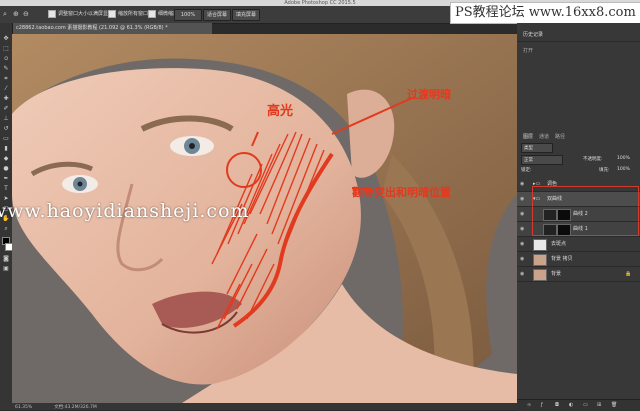 This screenshot has width=640, height=411. I want to click on clone-stamp-icon: ⊥, so click(6, 118).